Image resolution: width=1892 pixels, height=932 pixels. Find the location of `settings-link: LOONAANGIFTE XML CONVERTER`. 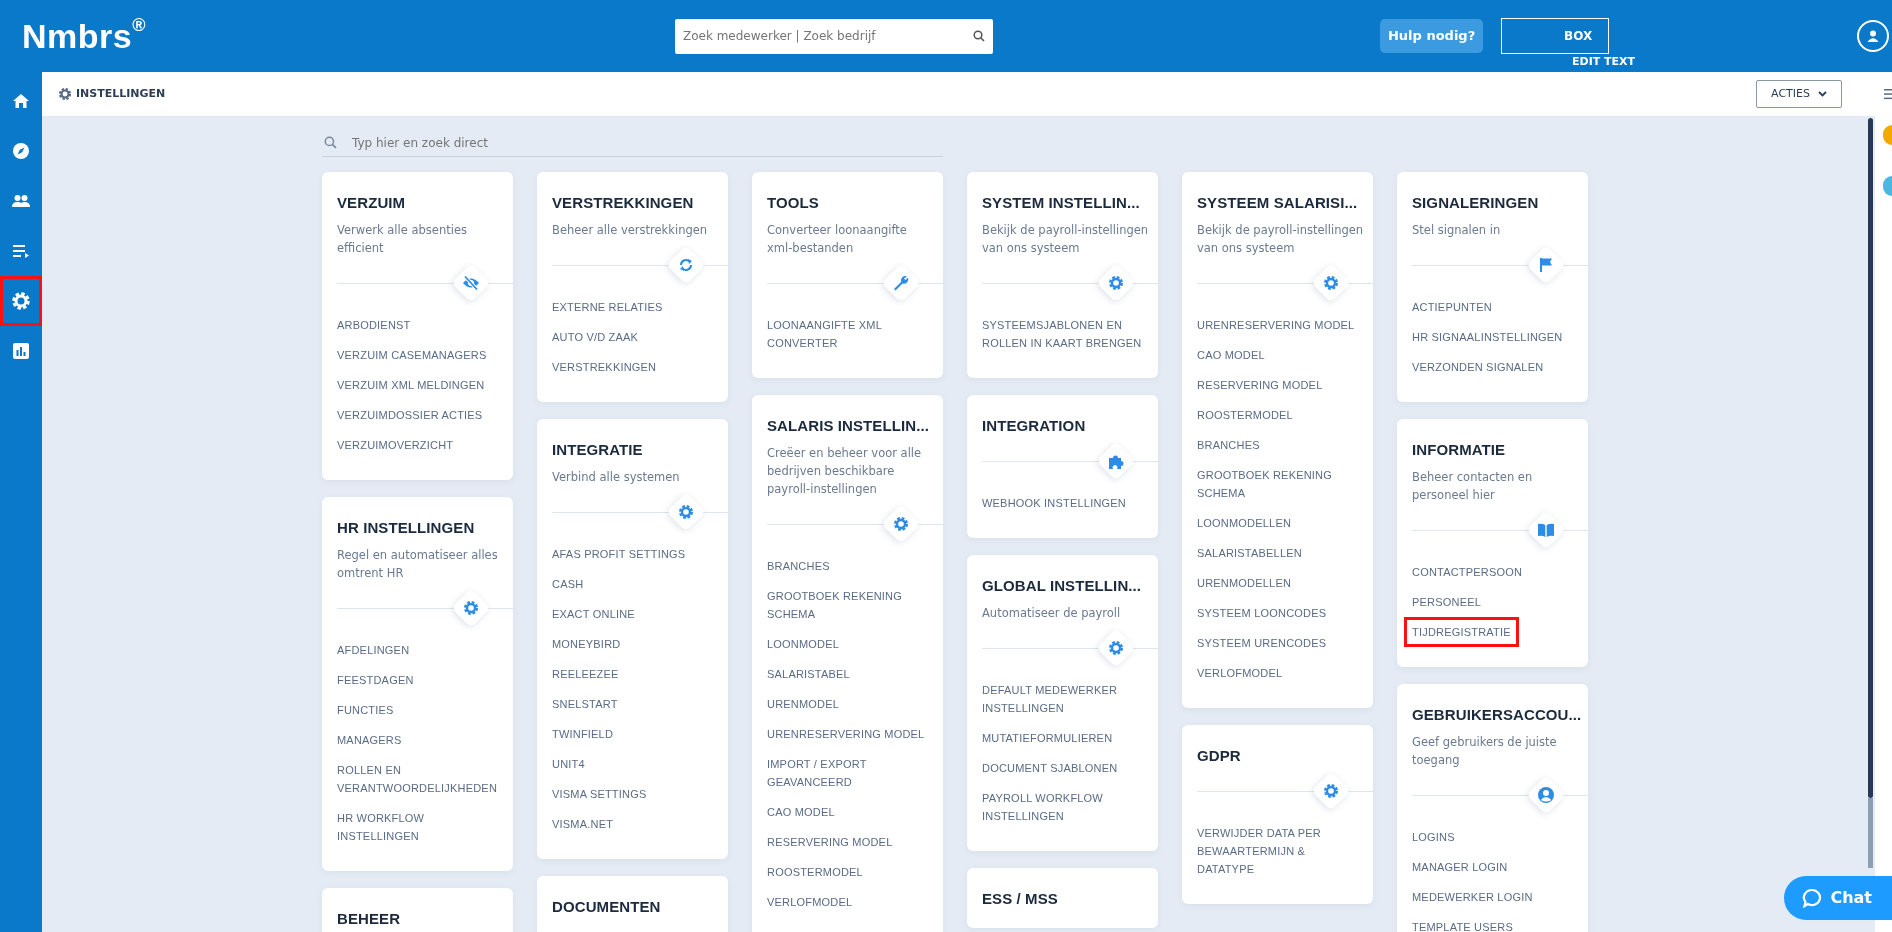

settings-link: LOONAANGIFTE XML CONVERTER is located at coordinates (847, 334).